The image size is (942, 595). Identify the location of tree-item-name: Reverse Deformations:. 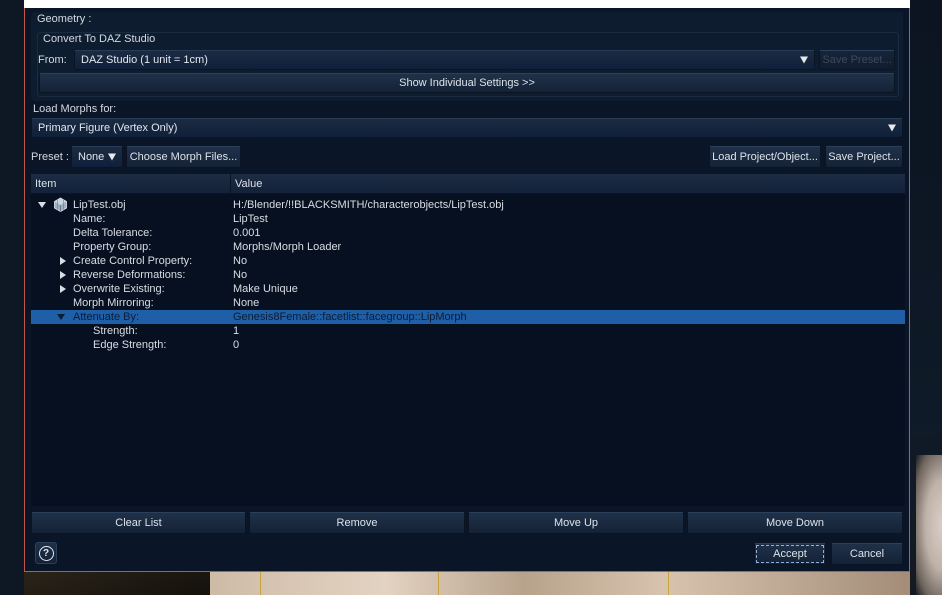
(129, 275).